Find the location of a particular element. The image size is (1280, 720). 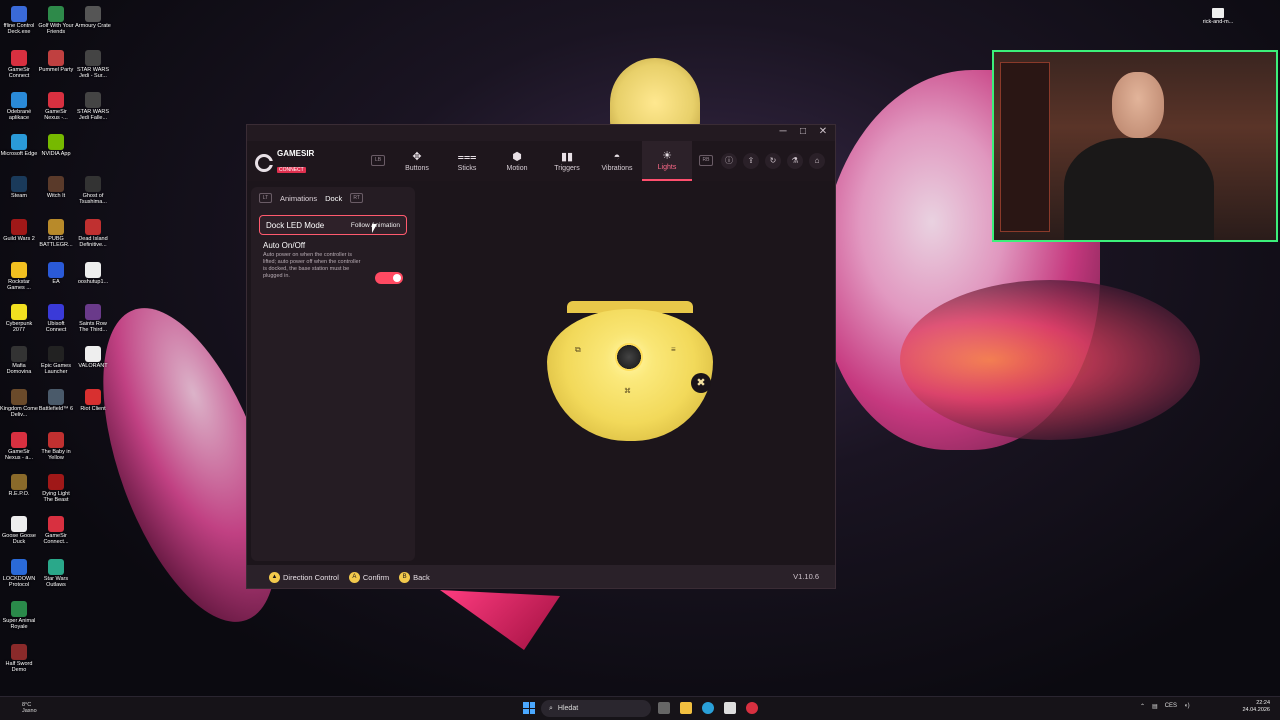

desktop-shortcut: Armoury Crate is located at coordinates (93, 15).